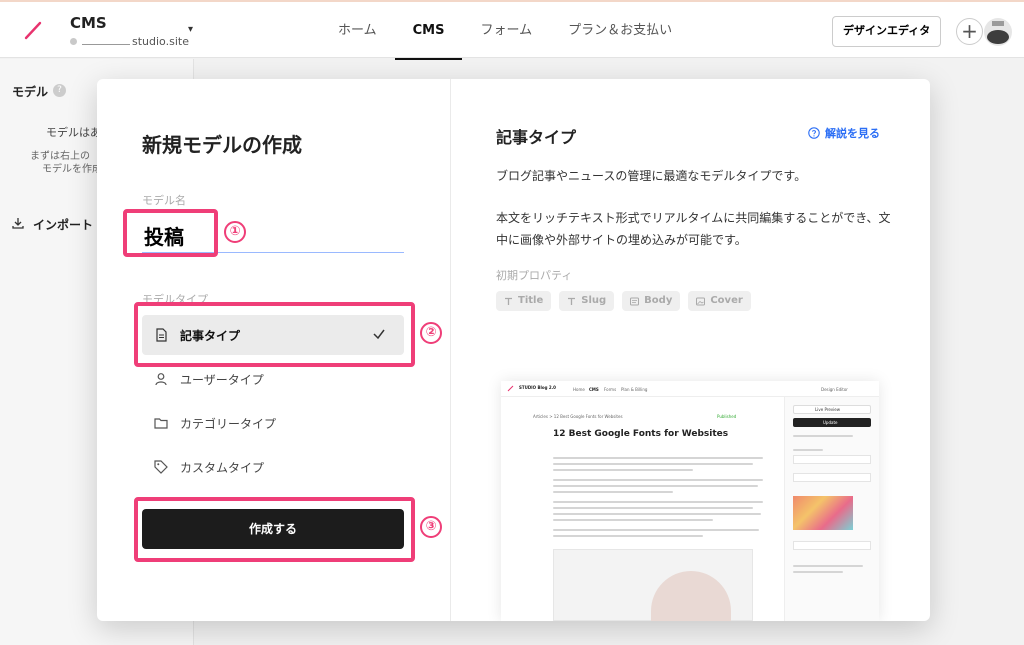  I want to click on prop-chip-label: Cover, so click(726, 300).